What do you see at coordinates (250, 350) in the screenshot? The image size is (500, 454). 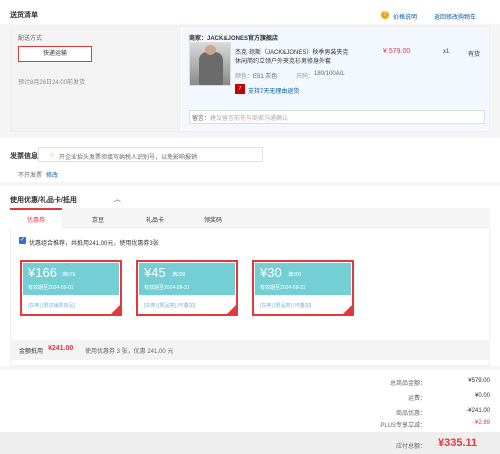 I see `coupon-footer` at bounding box center [250, 350].